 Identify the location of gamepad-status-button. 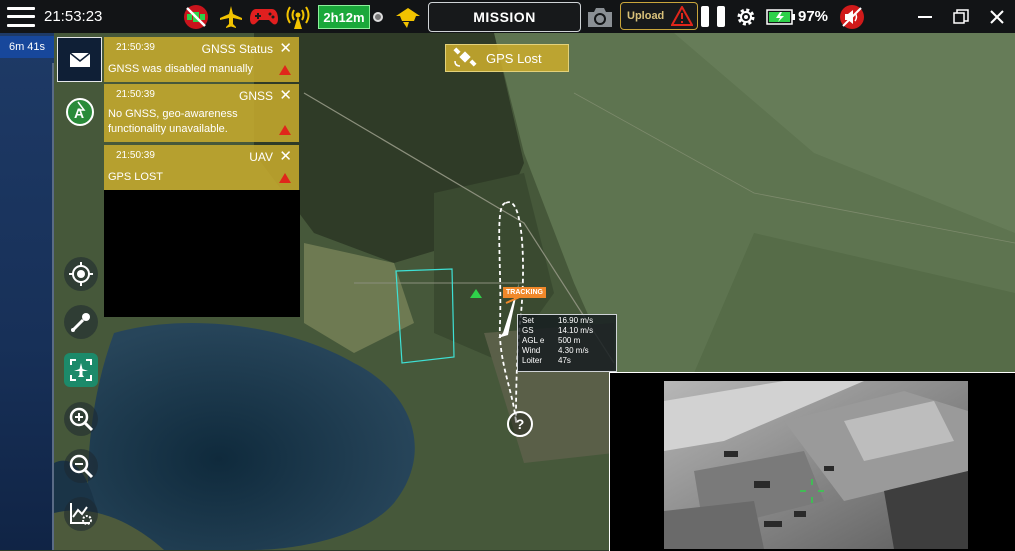
(264, 16).